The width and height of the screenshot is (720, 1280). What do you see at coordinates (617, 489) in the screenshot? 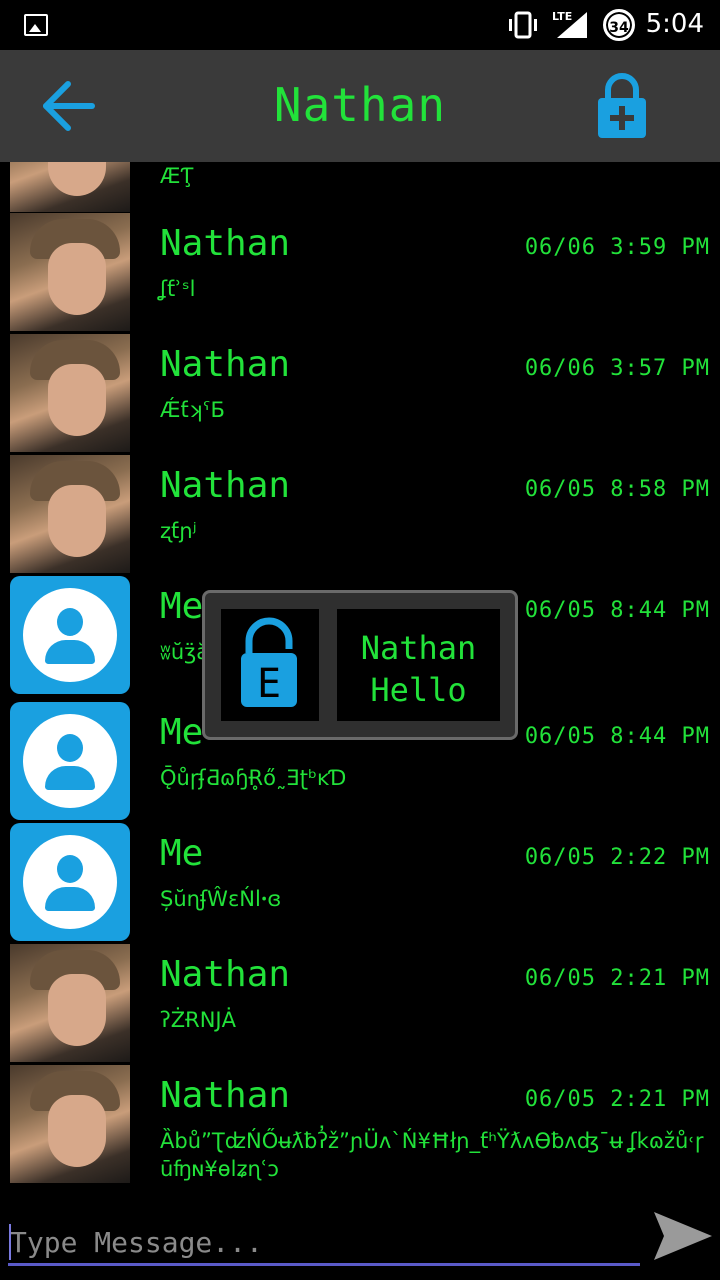
I see `message-time: 06/05 8:58 PM` at bounding box center [617, 489].